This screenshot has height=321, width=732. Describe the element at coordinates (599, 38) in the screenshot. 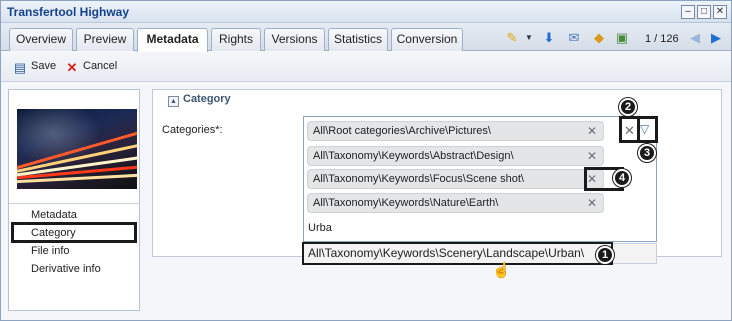

I see `package-icon: ◆` at that location.